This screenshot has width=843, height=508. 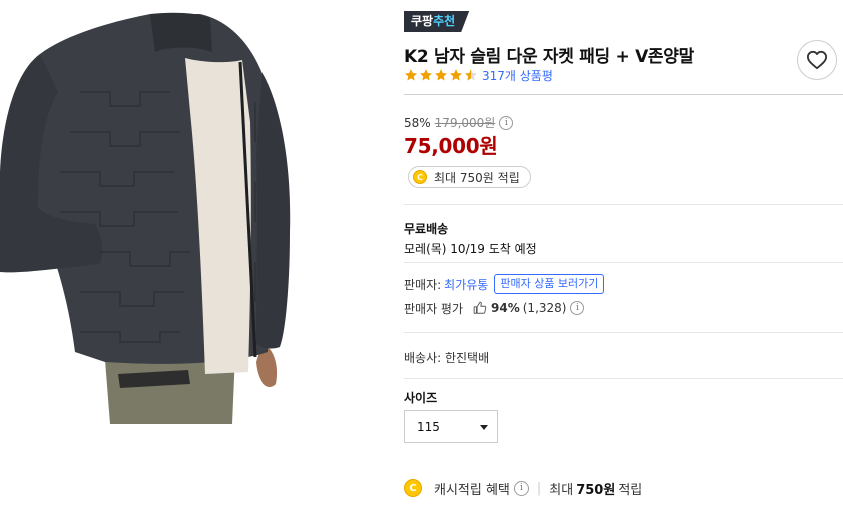 I want to click on thumbs-up-icon, so click(x=480, y=307).